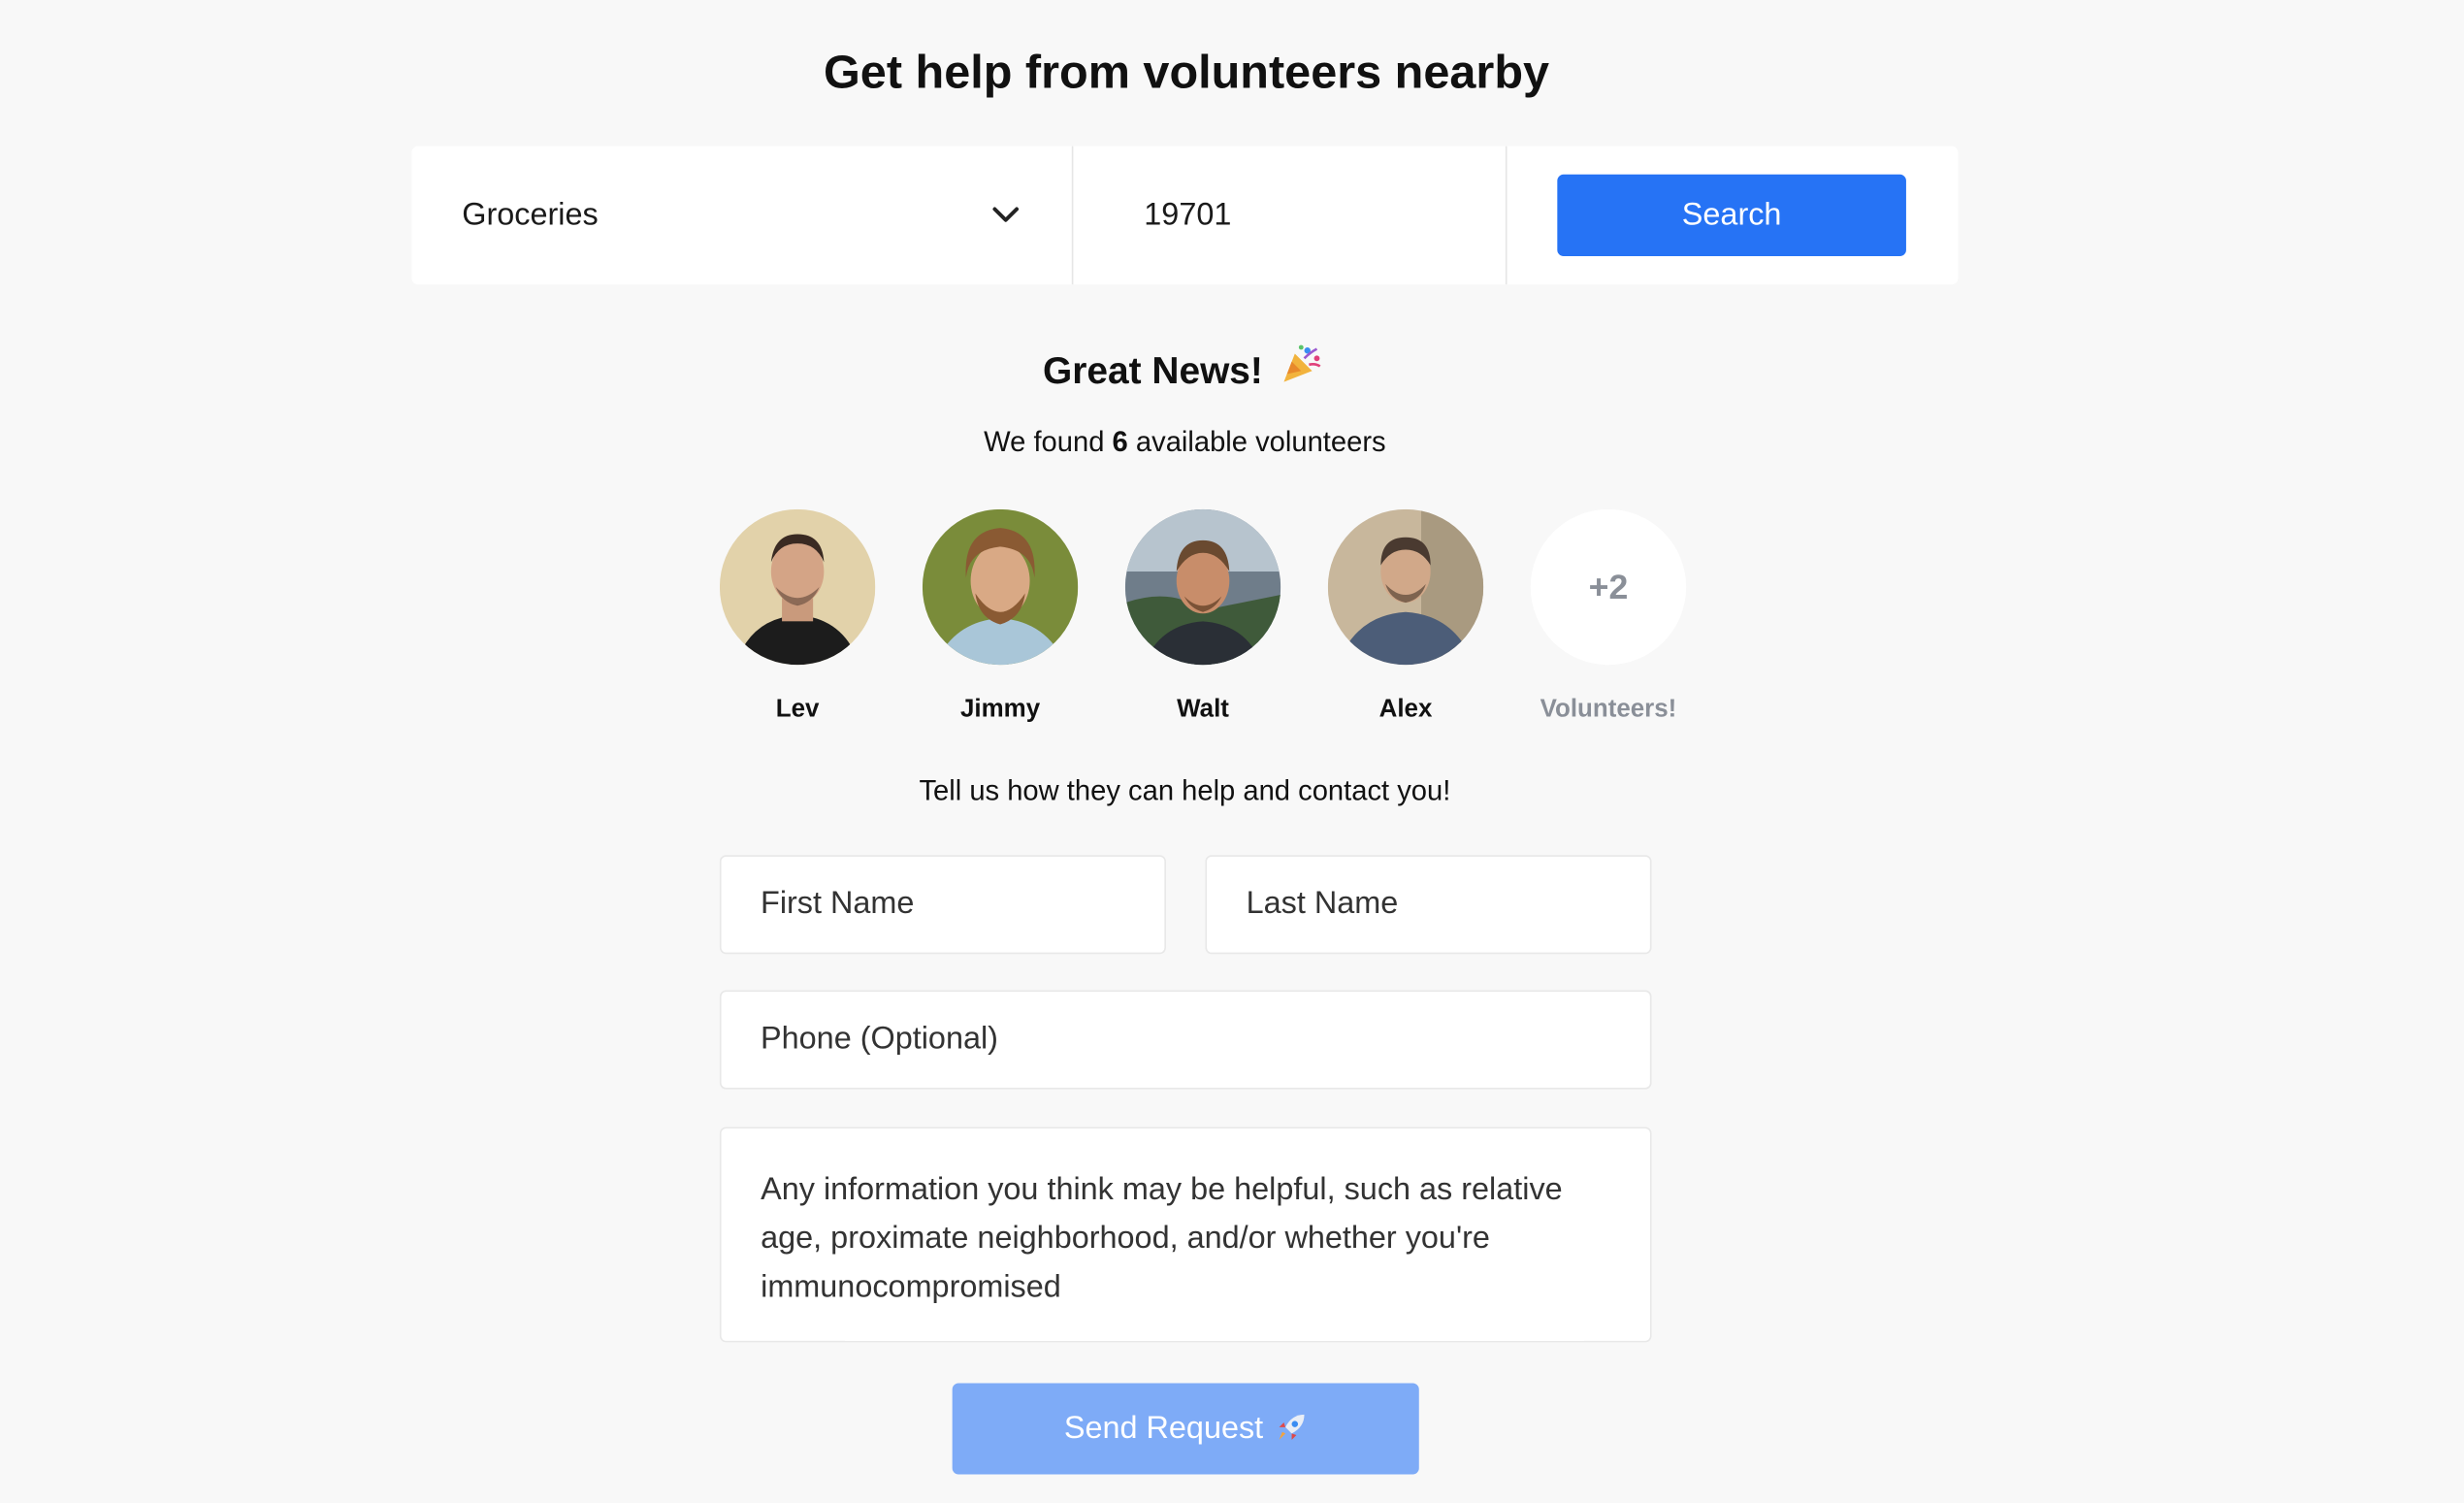  I want to click on more-volunteers-label: Volunteers!, so click(1608, 710).